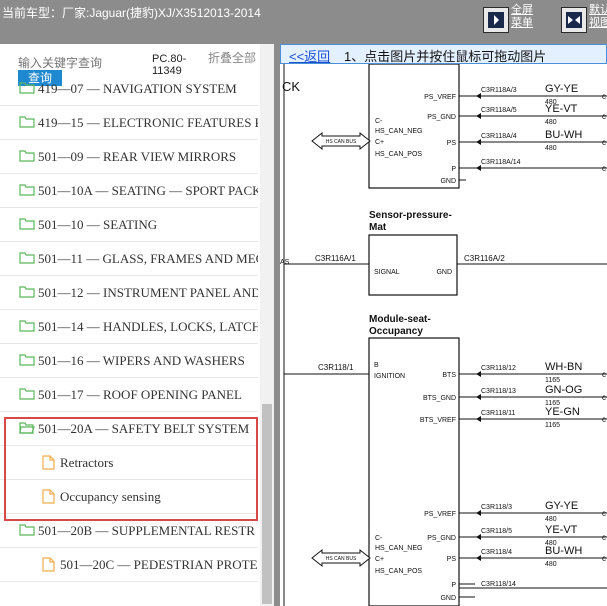 This screenshot has height=606, width=607. What do you see at coordinates (563, 390) in the screenshot?
I see `mid-row-1-wire-color: GN-OG` at bounding box center [563, 390].